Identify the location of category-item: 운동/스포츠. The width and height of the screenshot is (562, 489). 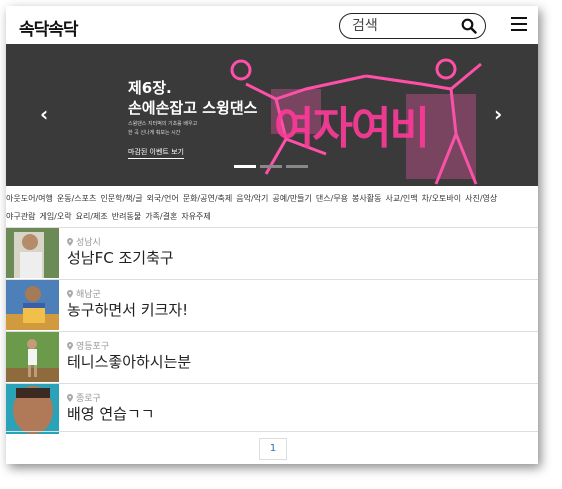
(77, 199).